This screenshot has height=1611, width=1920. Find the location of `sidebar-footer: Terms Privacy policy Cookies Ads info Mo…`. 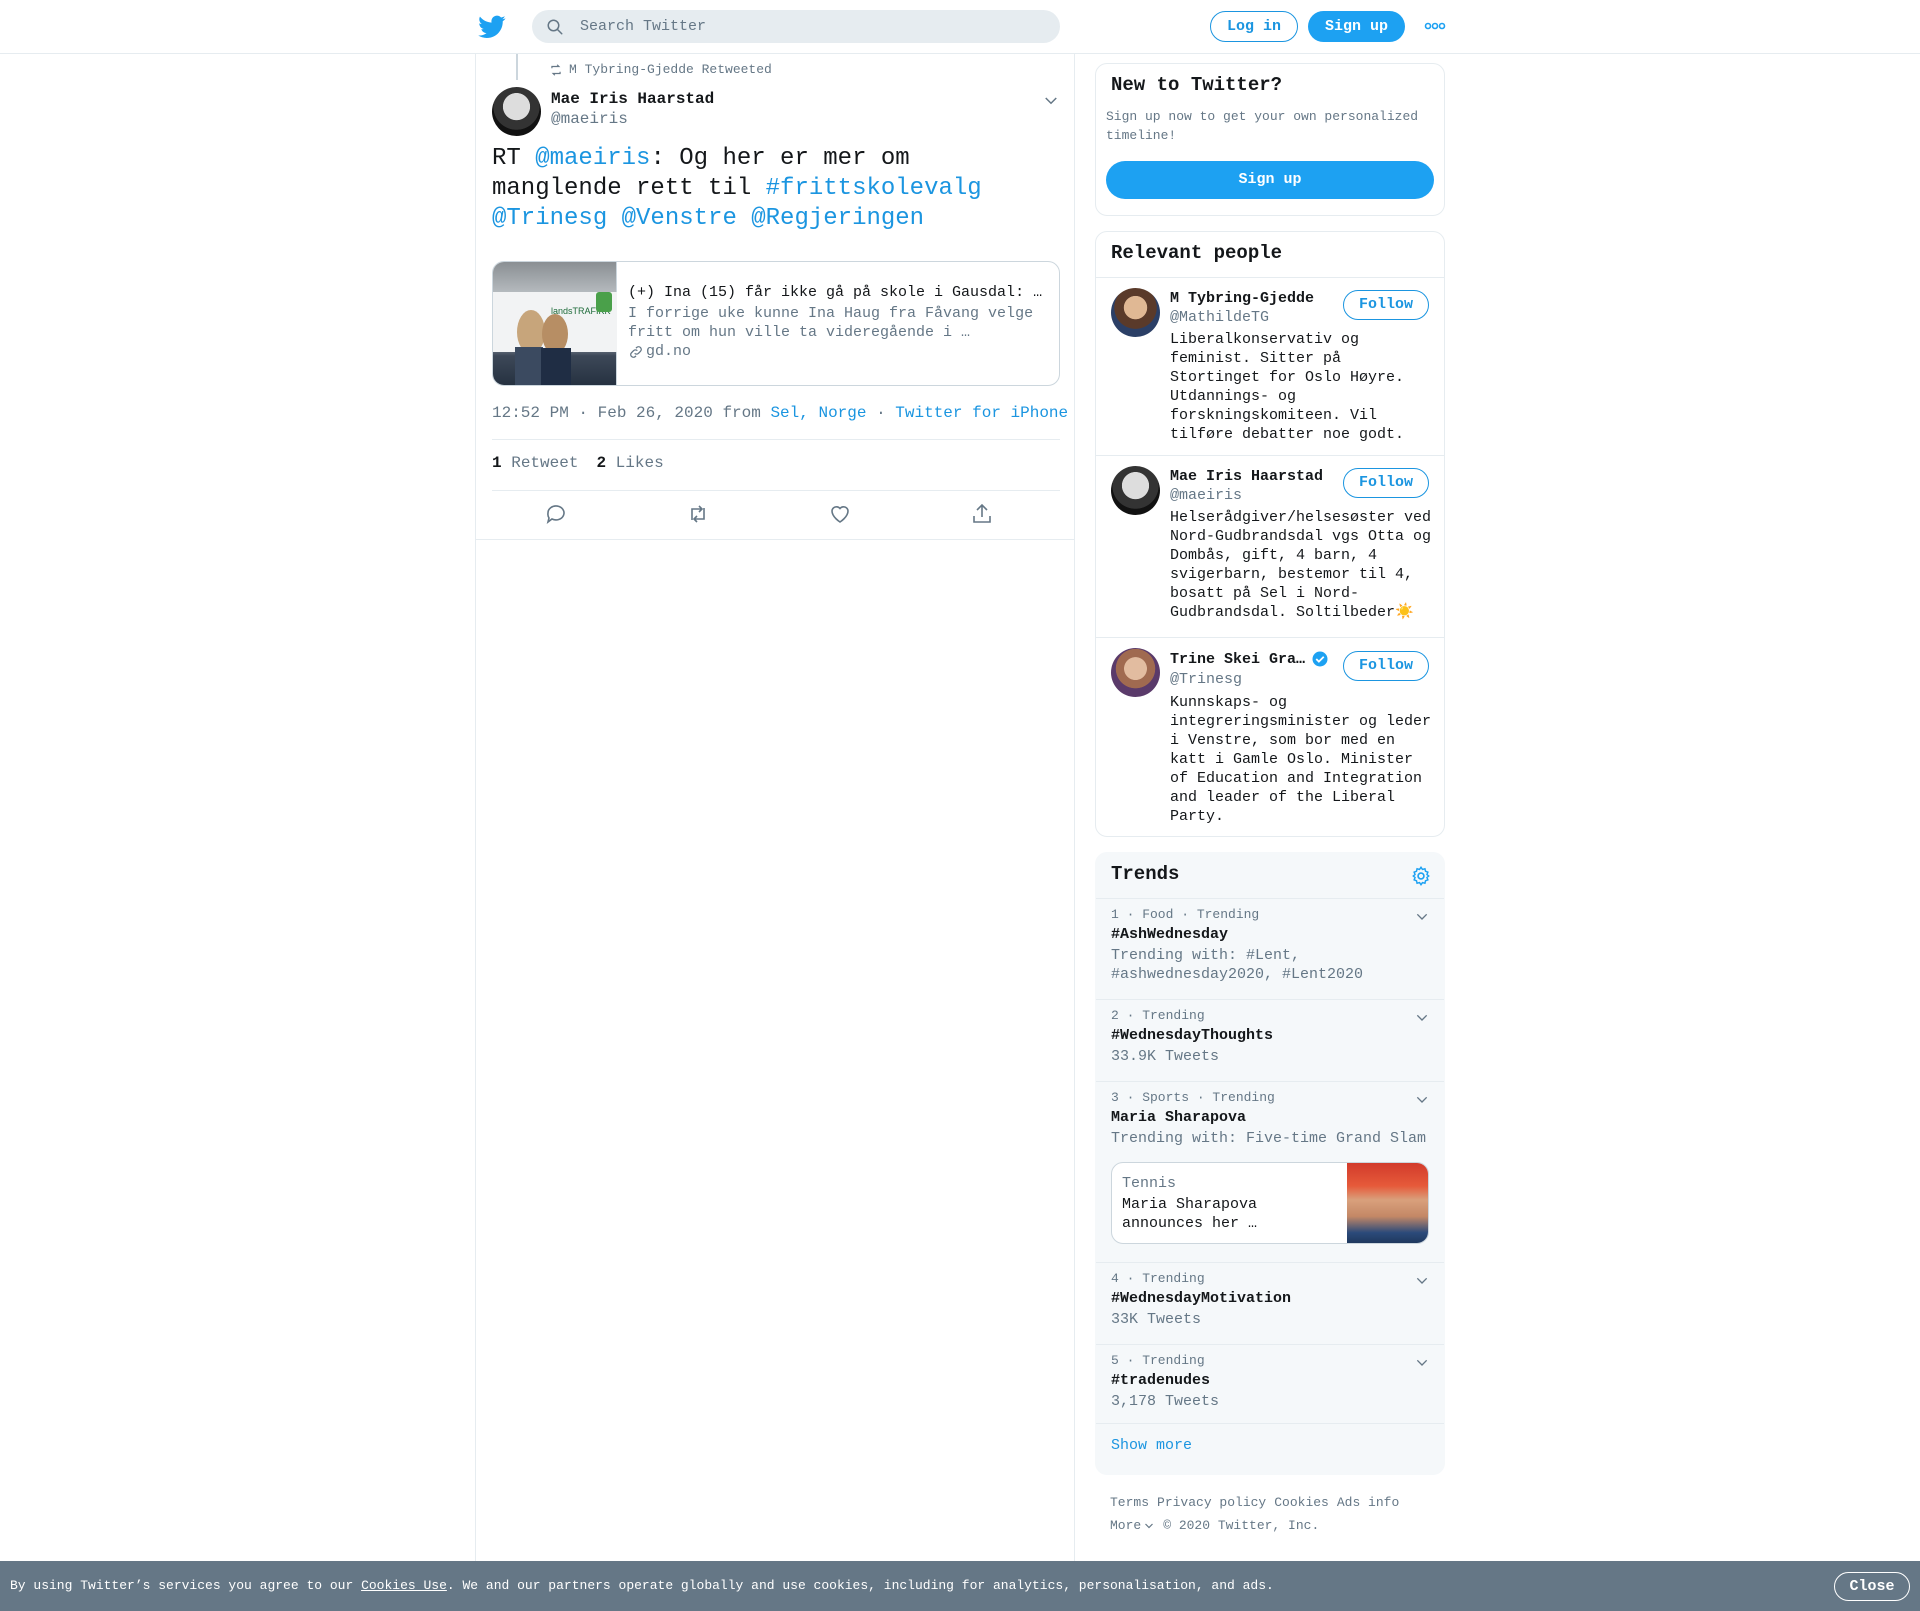

sidebar-footer: Terms Privacy policy Cookies Ads info Mo… is located at coordinates (1275, 1514).